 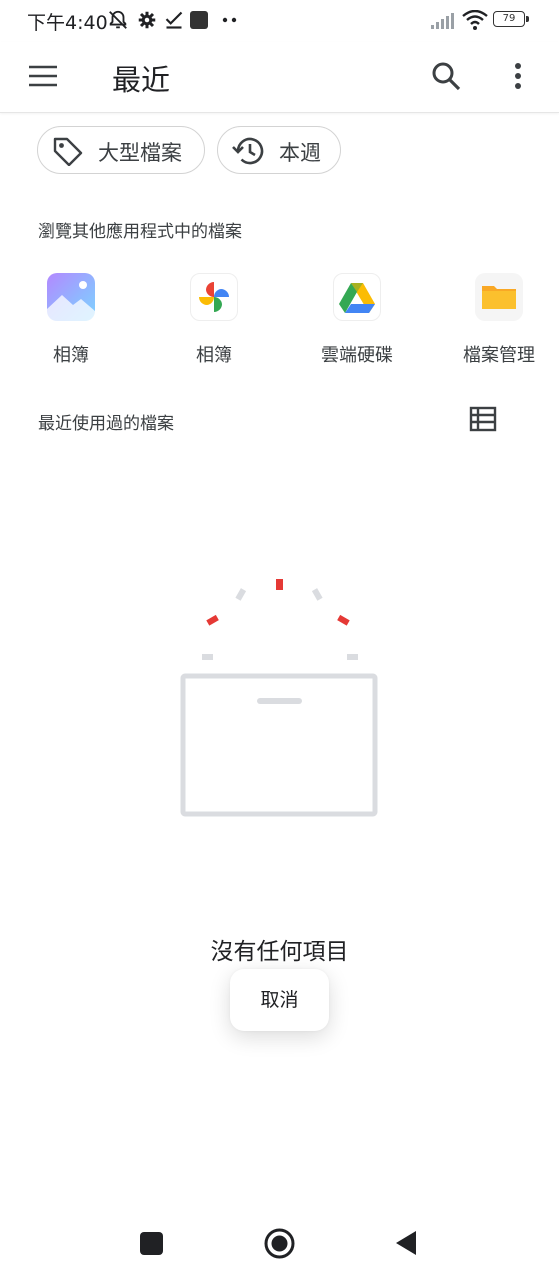 I want to click on chip-large-files: 大型檔案, so click(x=121, y=150).